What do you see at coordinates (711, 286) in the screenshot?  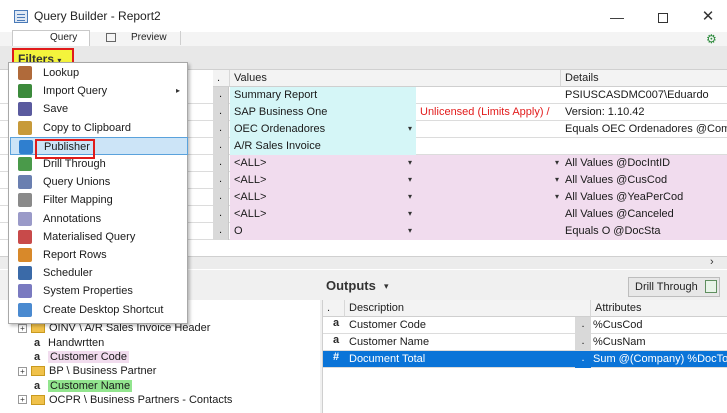 I see `drill-through-icon` at bounding box center [711, 286].